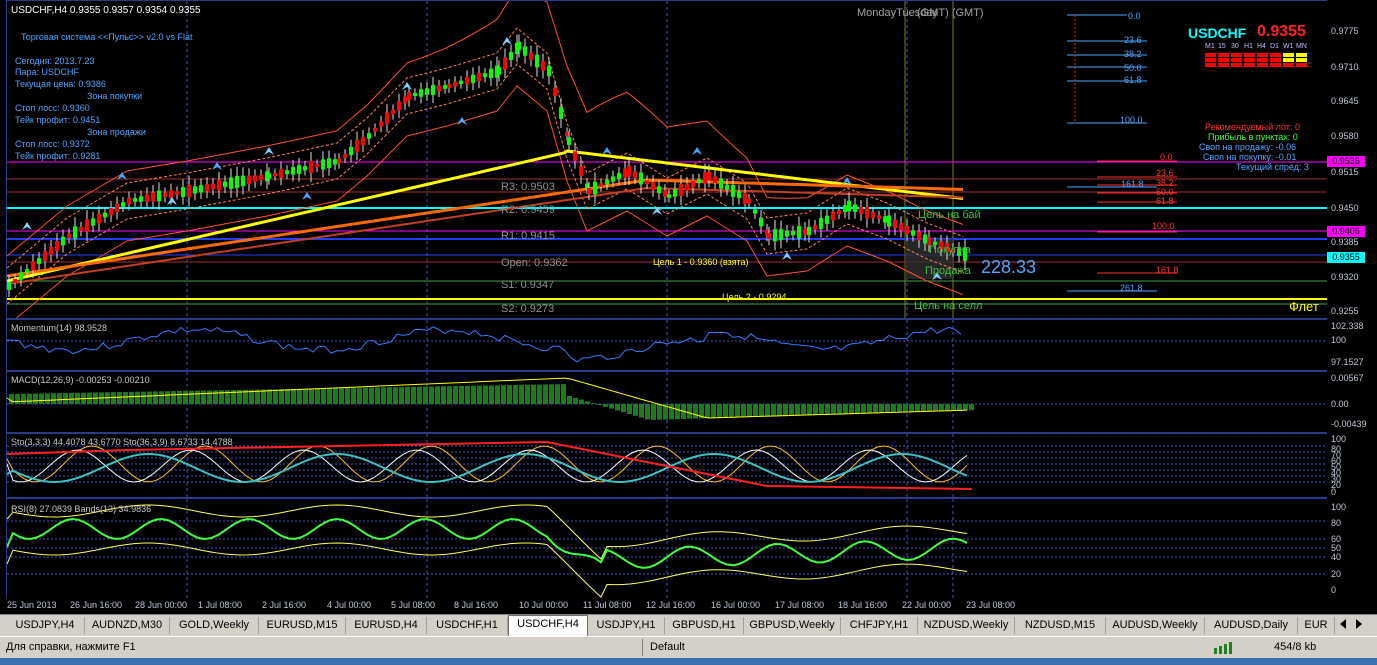  I want to click on tab-audusd-daily: AUDUSD,Daily, so click(1251, 625).